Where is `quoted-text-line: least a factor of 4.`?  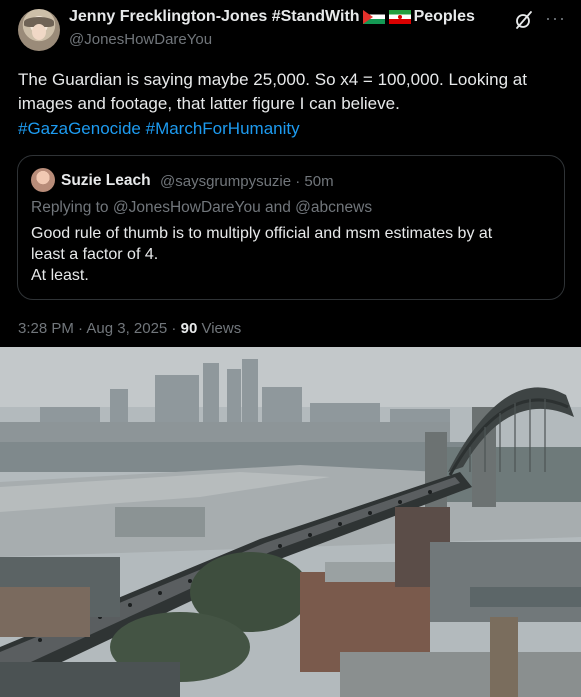
quoted-text-line: least a factor of 4. is located at coordinates (95, 254).